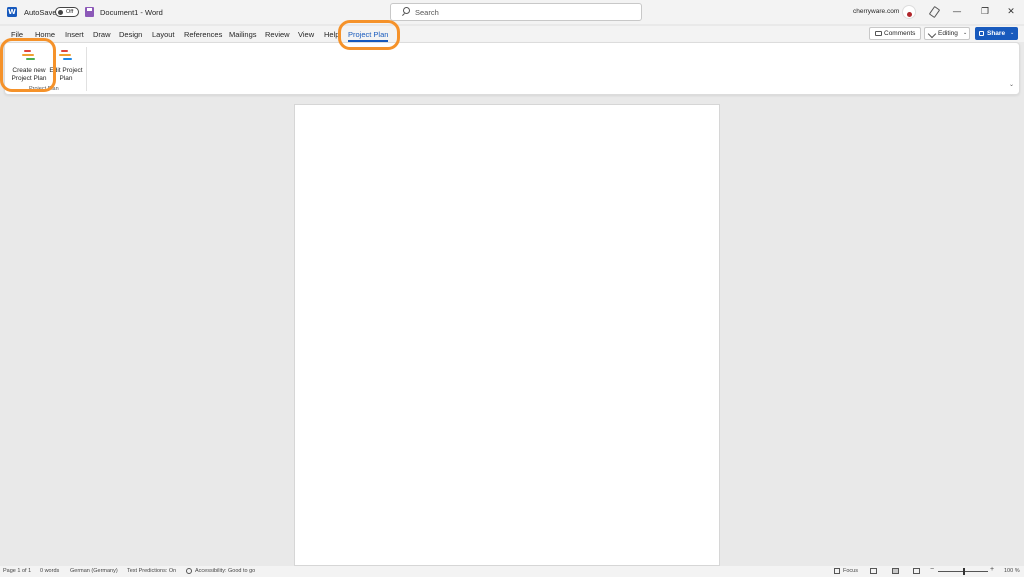  Describe the element at coordinates (368, 36) in the screenshot. I see `tab-project-plan: Project Plan` at that location.